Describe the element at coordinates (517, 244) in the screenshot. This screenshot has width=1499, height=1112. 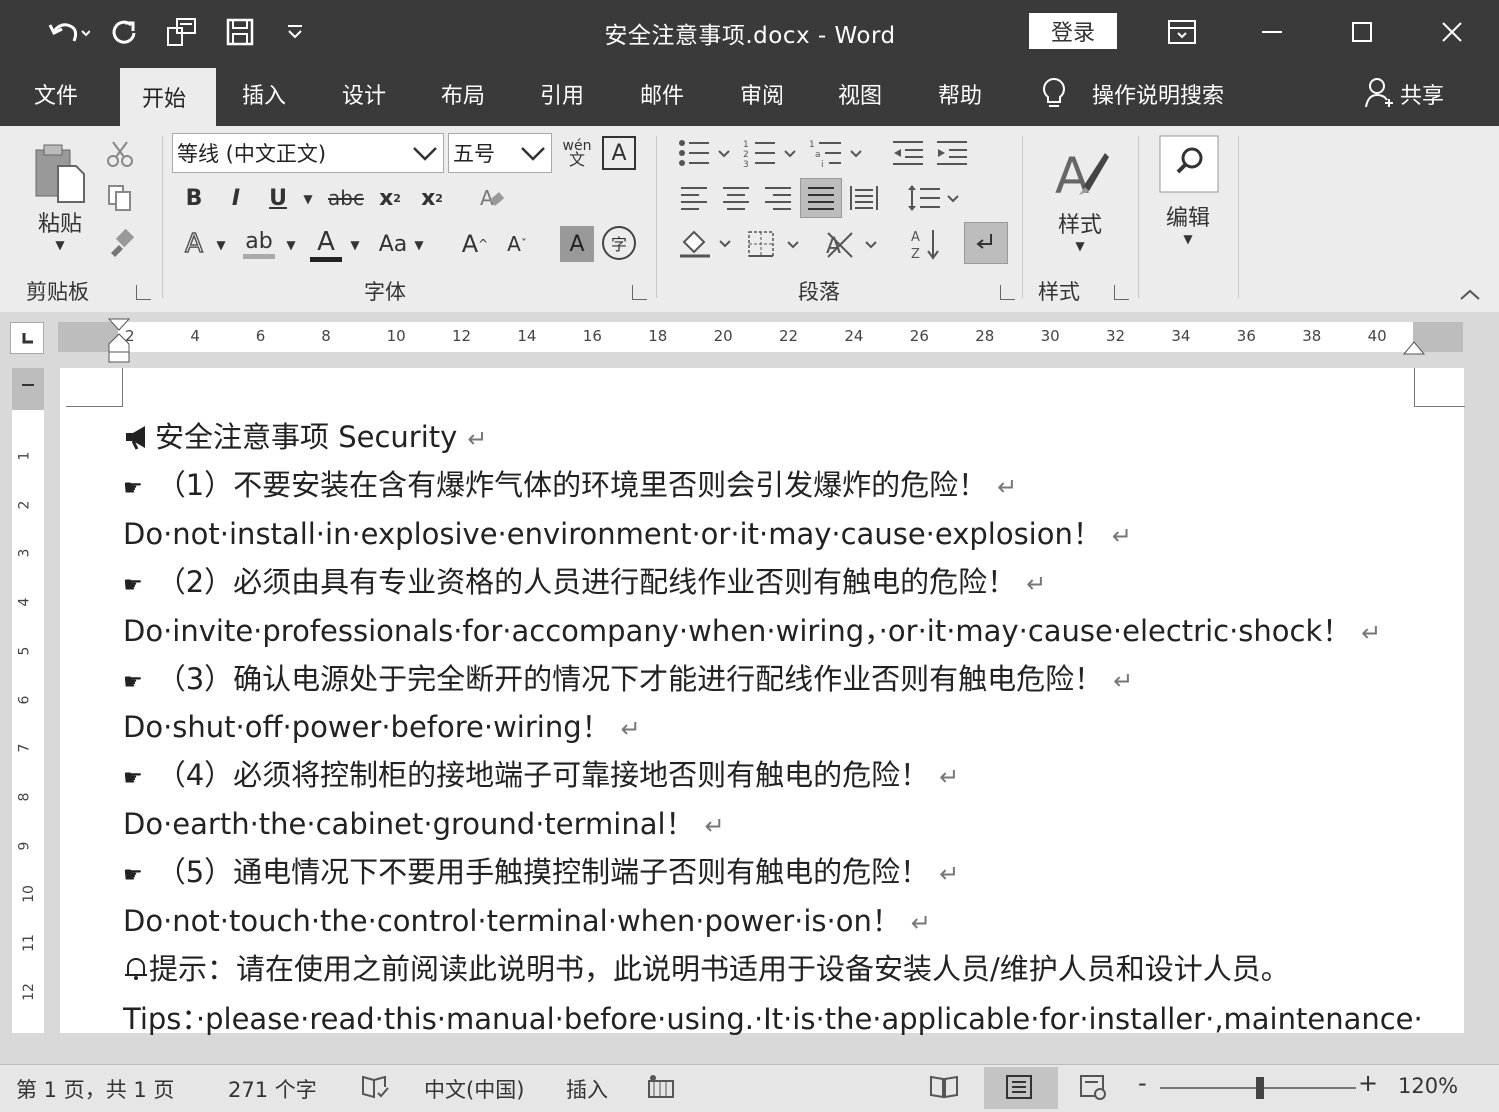
I see `shrink-font-button: Aˇ` at that location.